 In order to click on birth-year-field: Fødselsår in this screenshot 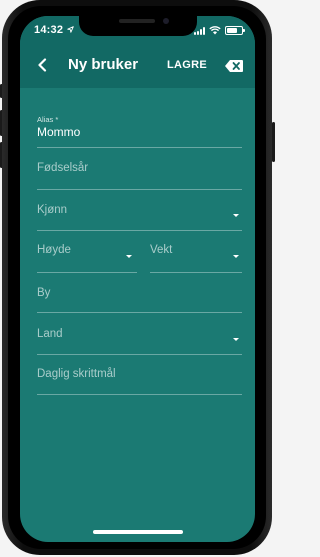, I will do `click(139, 169)`.